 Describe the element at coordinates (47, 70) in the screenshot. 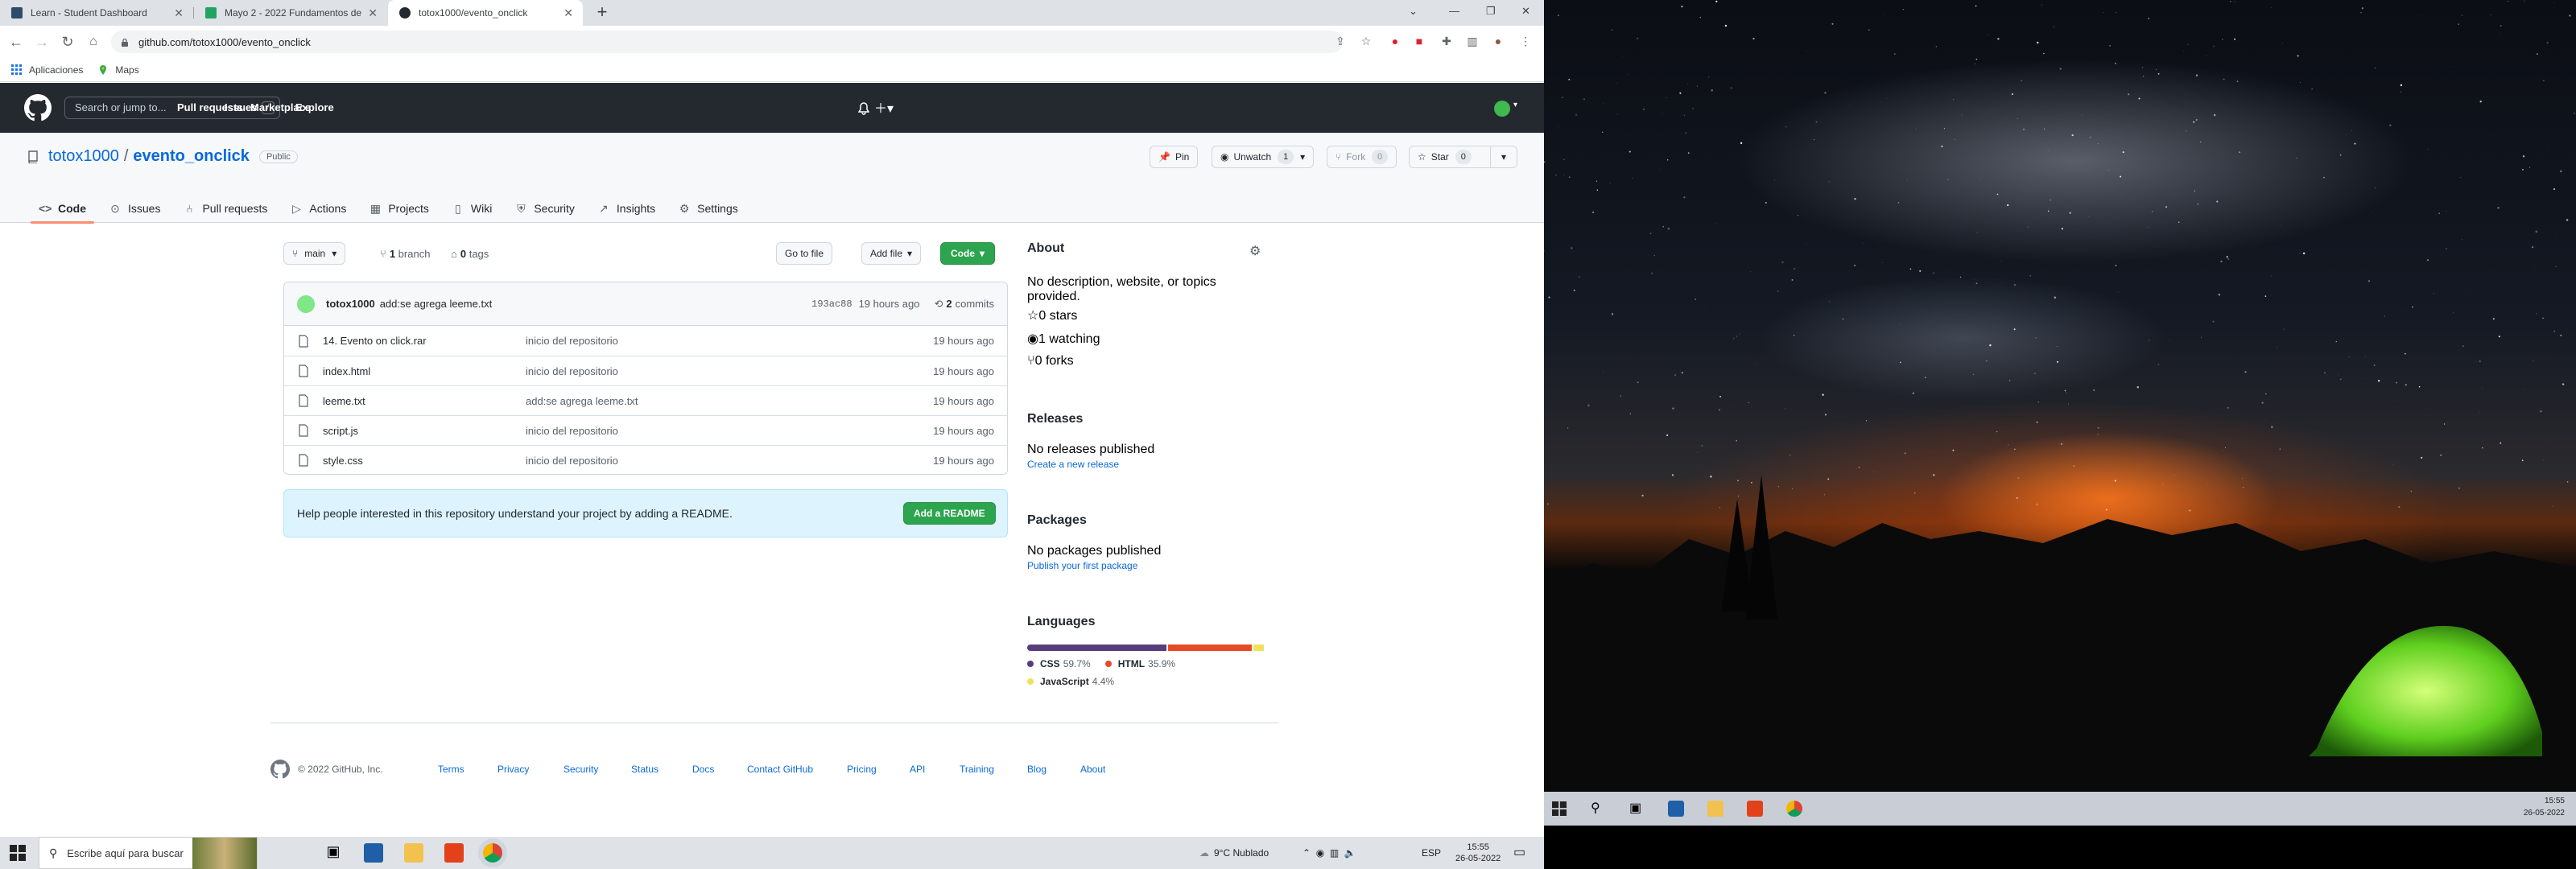

I see `bookmark-apps: Aplicaciones` at that location.